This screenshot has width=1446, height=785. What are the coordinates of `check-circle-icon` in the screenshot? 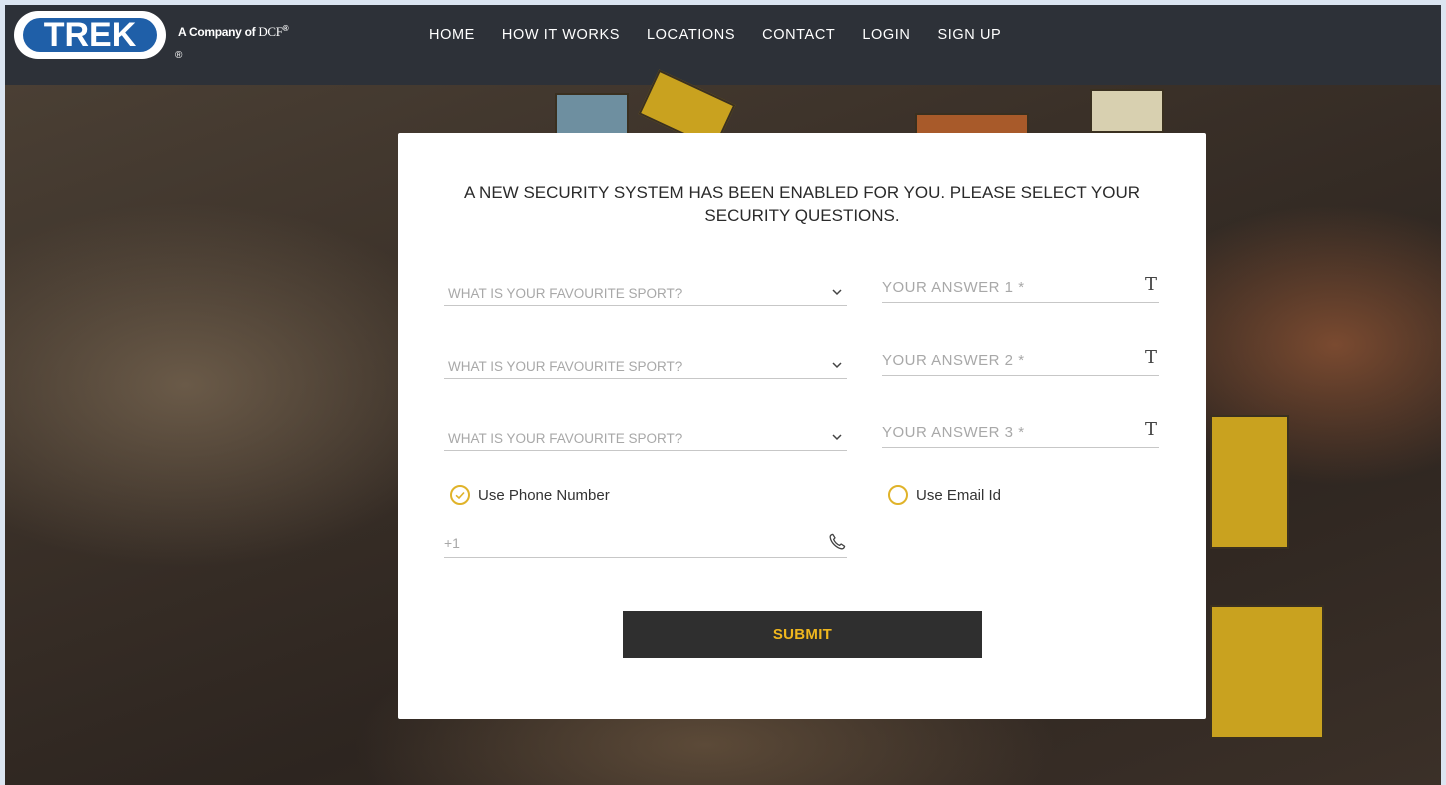 It's located at (460, 495).